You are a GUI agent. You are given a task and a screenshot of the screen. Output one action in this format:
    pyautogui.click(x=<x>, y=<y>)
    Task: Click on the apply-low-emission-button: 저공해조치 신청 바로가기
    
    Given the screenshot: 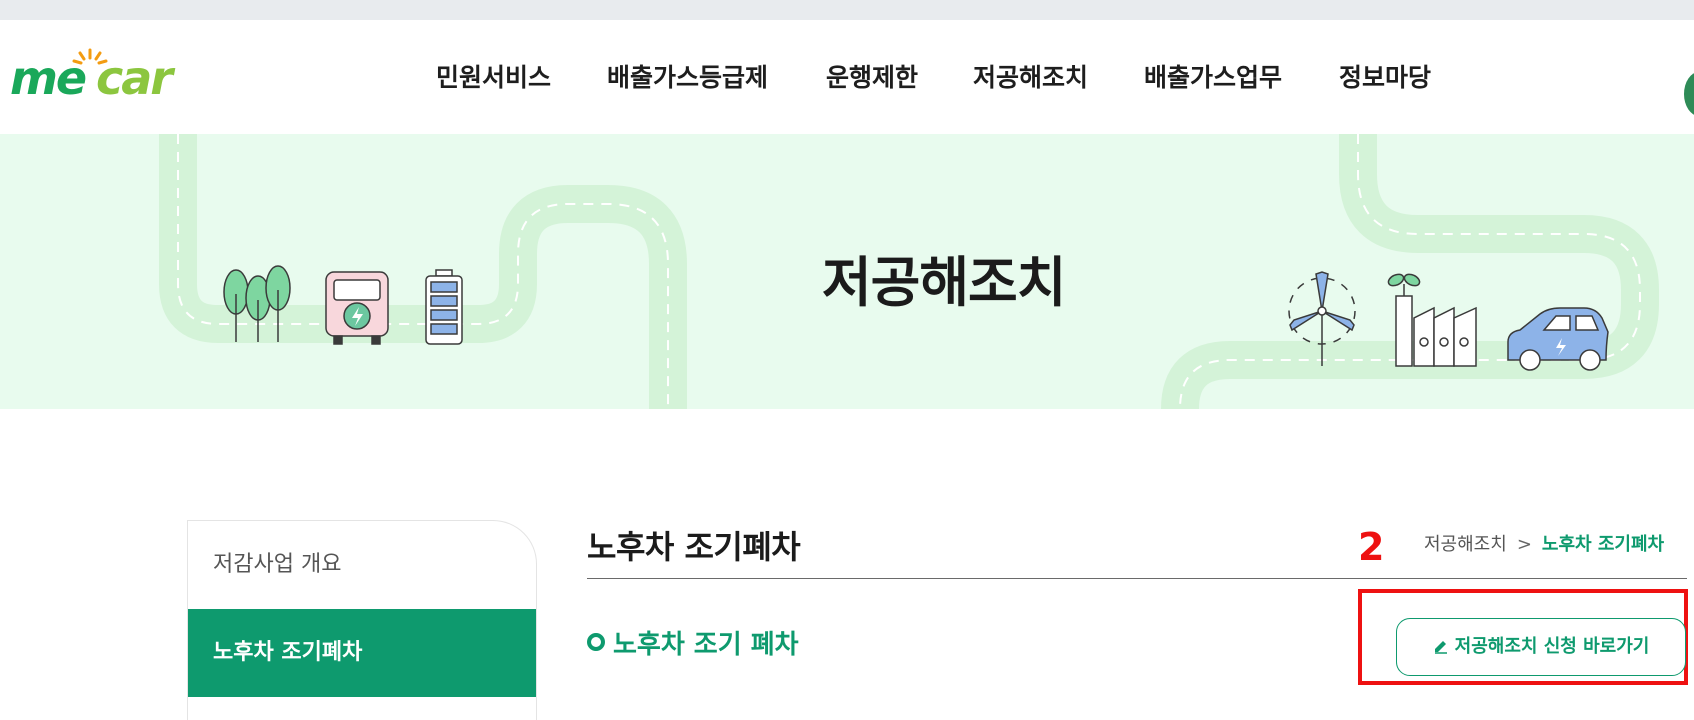 What is the action you would take?
    pyautogui.click(x=1541, y=647)
    